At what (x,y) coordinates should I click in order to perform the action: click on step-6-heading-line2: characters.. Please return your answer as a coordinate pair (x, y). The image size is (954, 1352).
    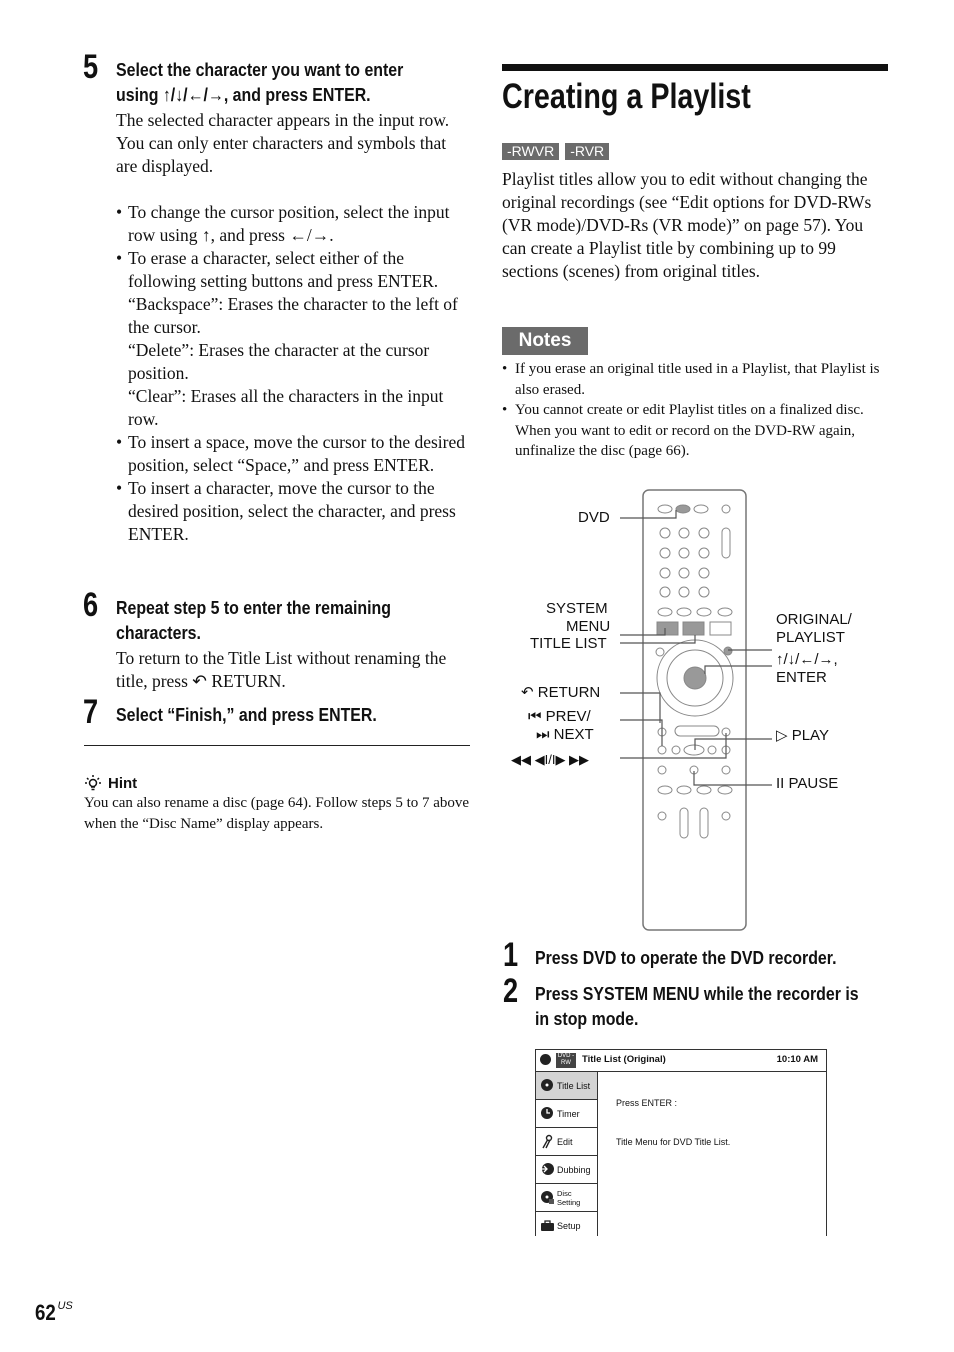
    Looking at the image, I should click on (158, 632).